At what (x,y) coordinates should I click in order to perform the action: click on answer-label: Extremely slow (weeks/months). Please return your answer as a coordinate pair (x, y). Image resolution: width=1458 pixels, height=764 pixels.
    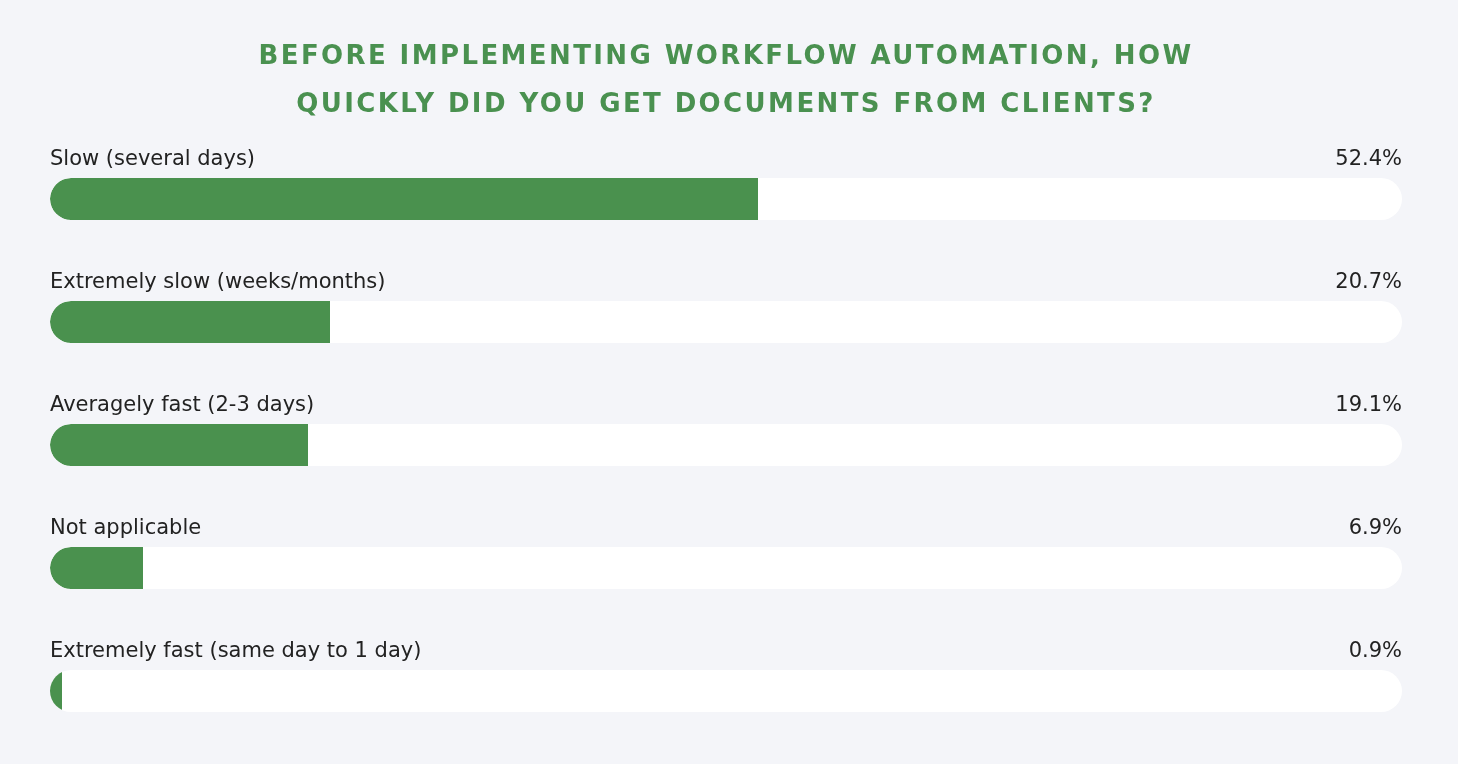
    Looking at the image, I should click on (218, 281).